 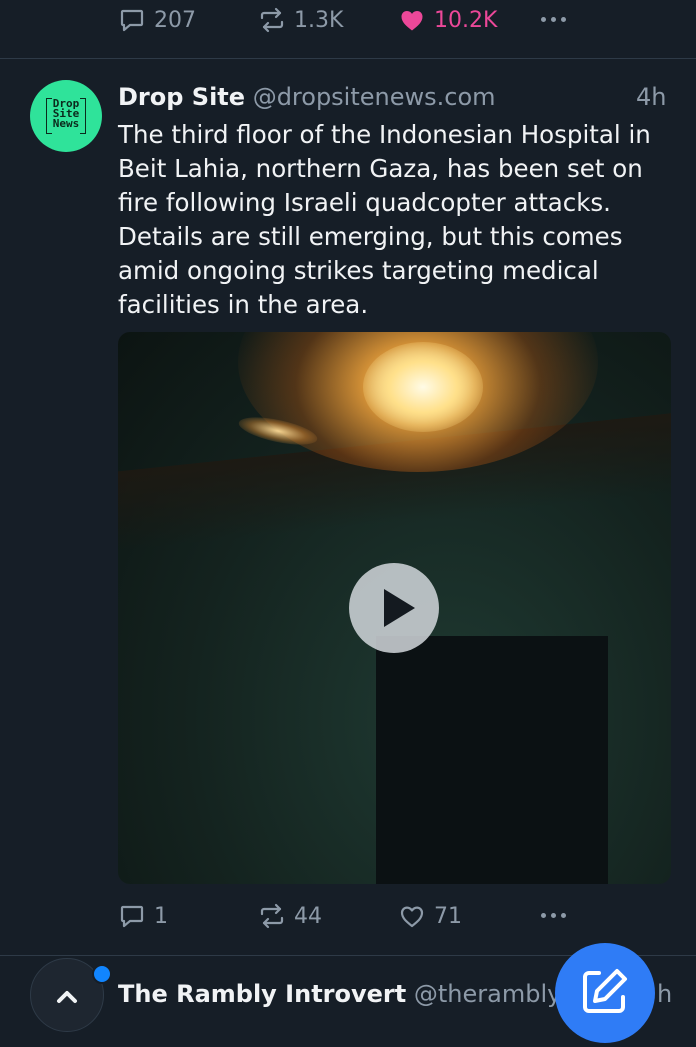 I want to click on post-author: Drop Site @dropsitenews.com, so click(x=307, y=97).